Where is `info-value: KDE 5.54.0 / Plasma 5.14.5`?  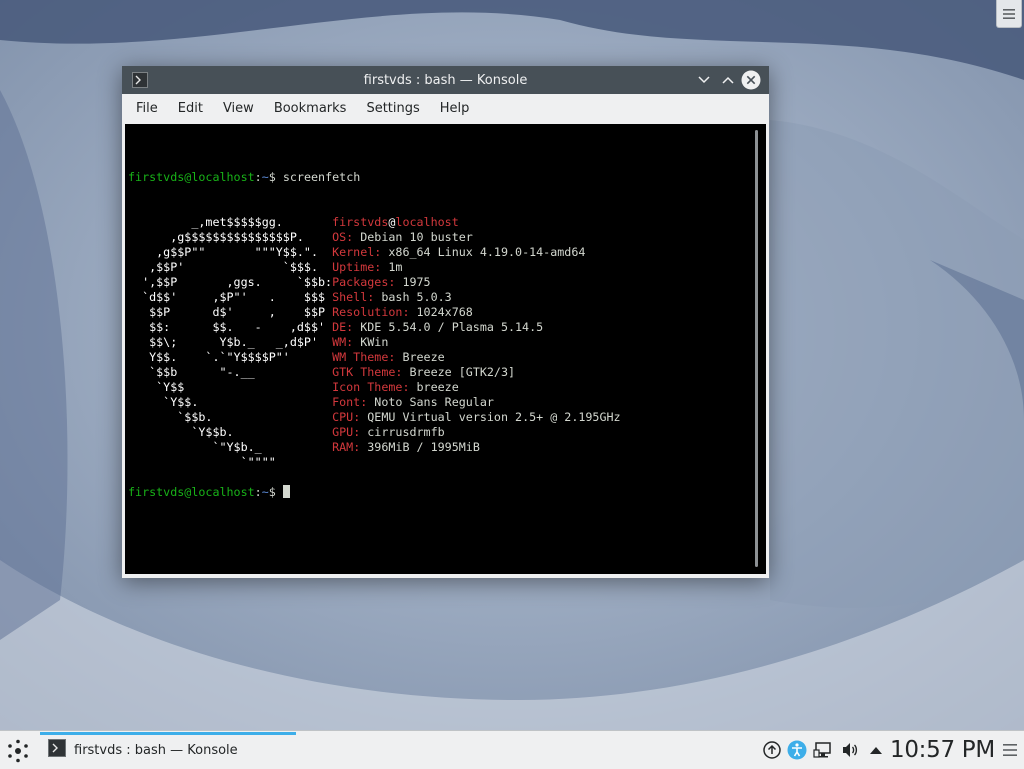
info-value: KDE 5.54.0 / Plasma 5.14.5 is located at coordinates (452, 327).